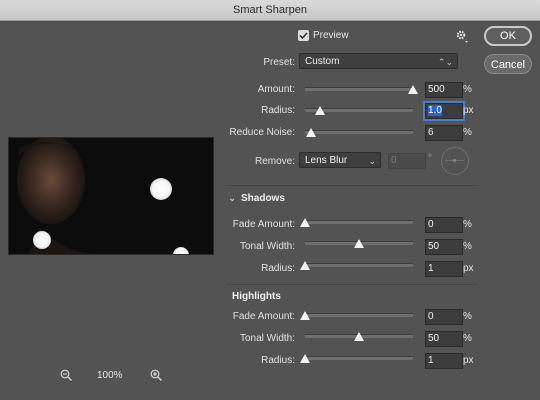 The height and width of the screenshot is (400, 540). I want to click on shadows-fade-slider-track, so click(359, 222).